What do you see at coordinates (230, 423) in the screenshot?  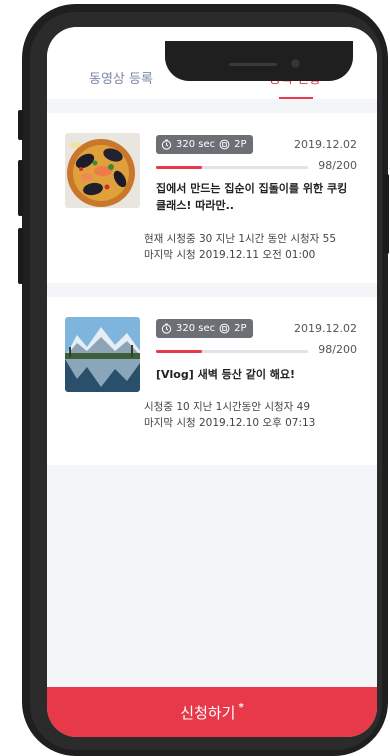 I see `last-watched: 마지막 시청 2019.12.10 오후 07:13` at bounding box center [230, 423].